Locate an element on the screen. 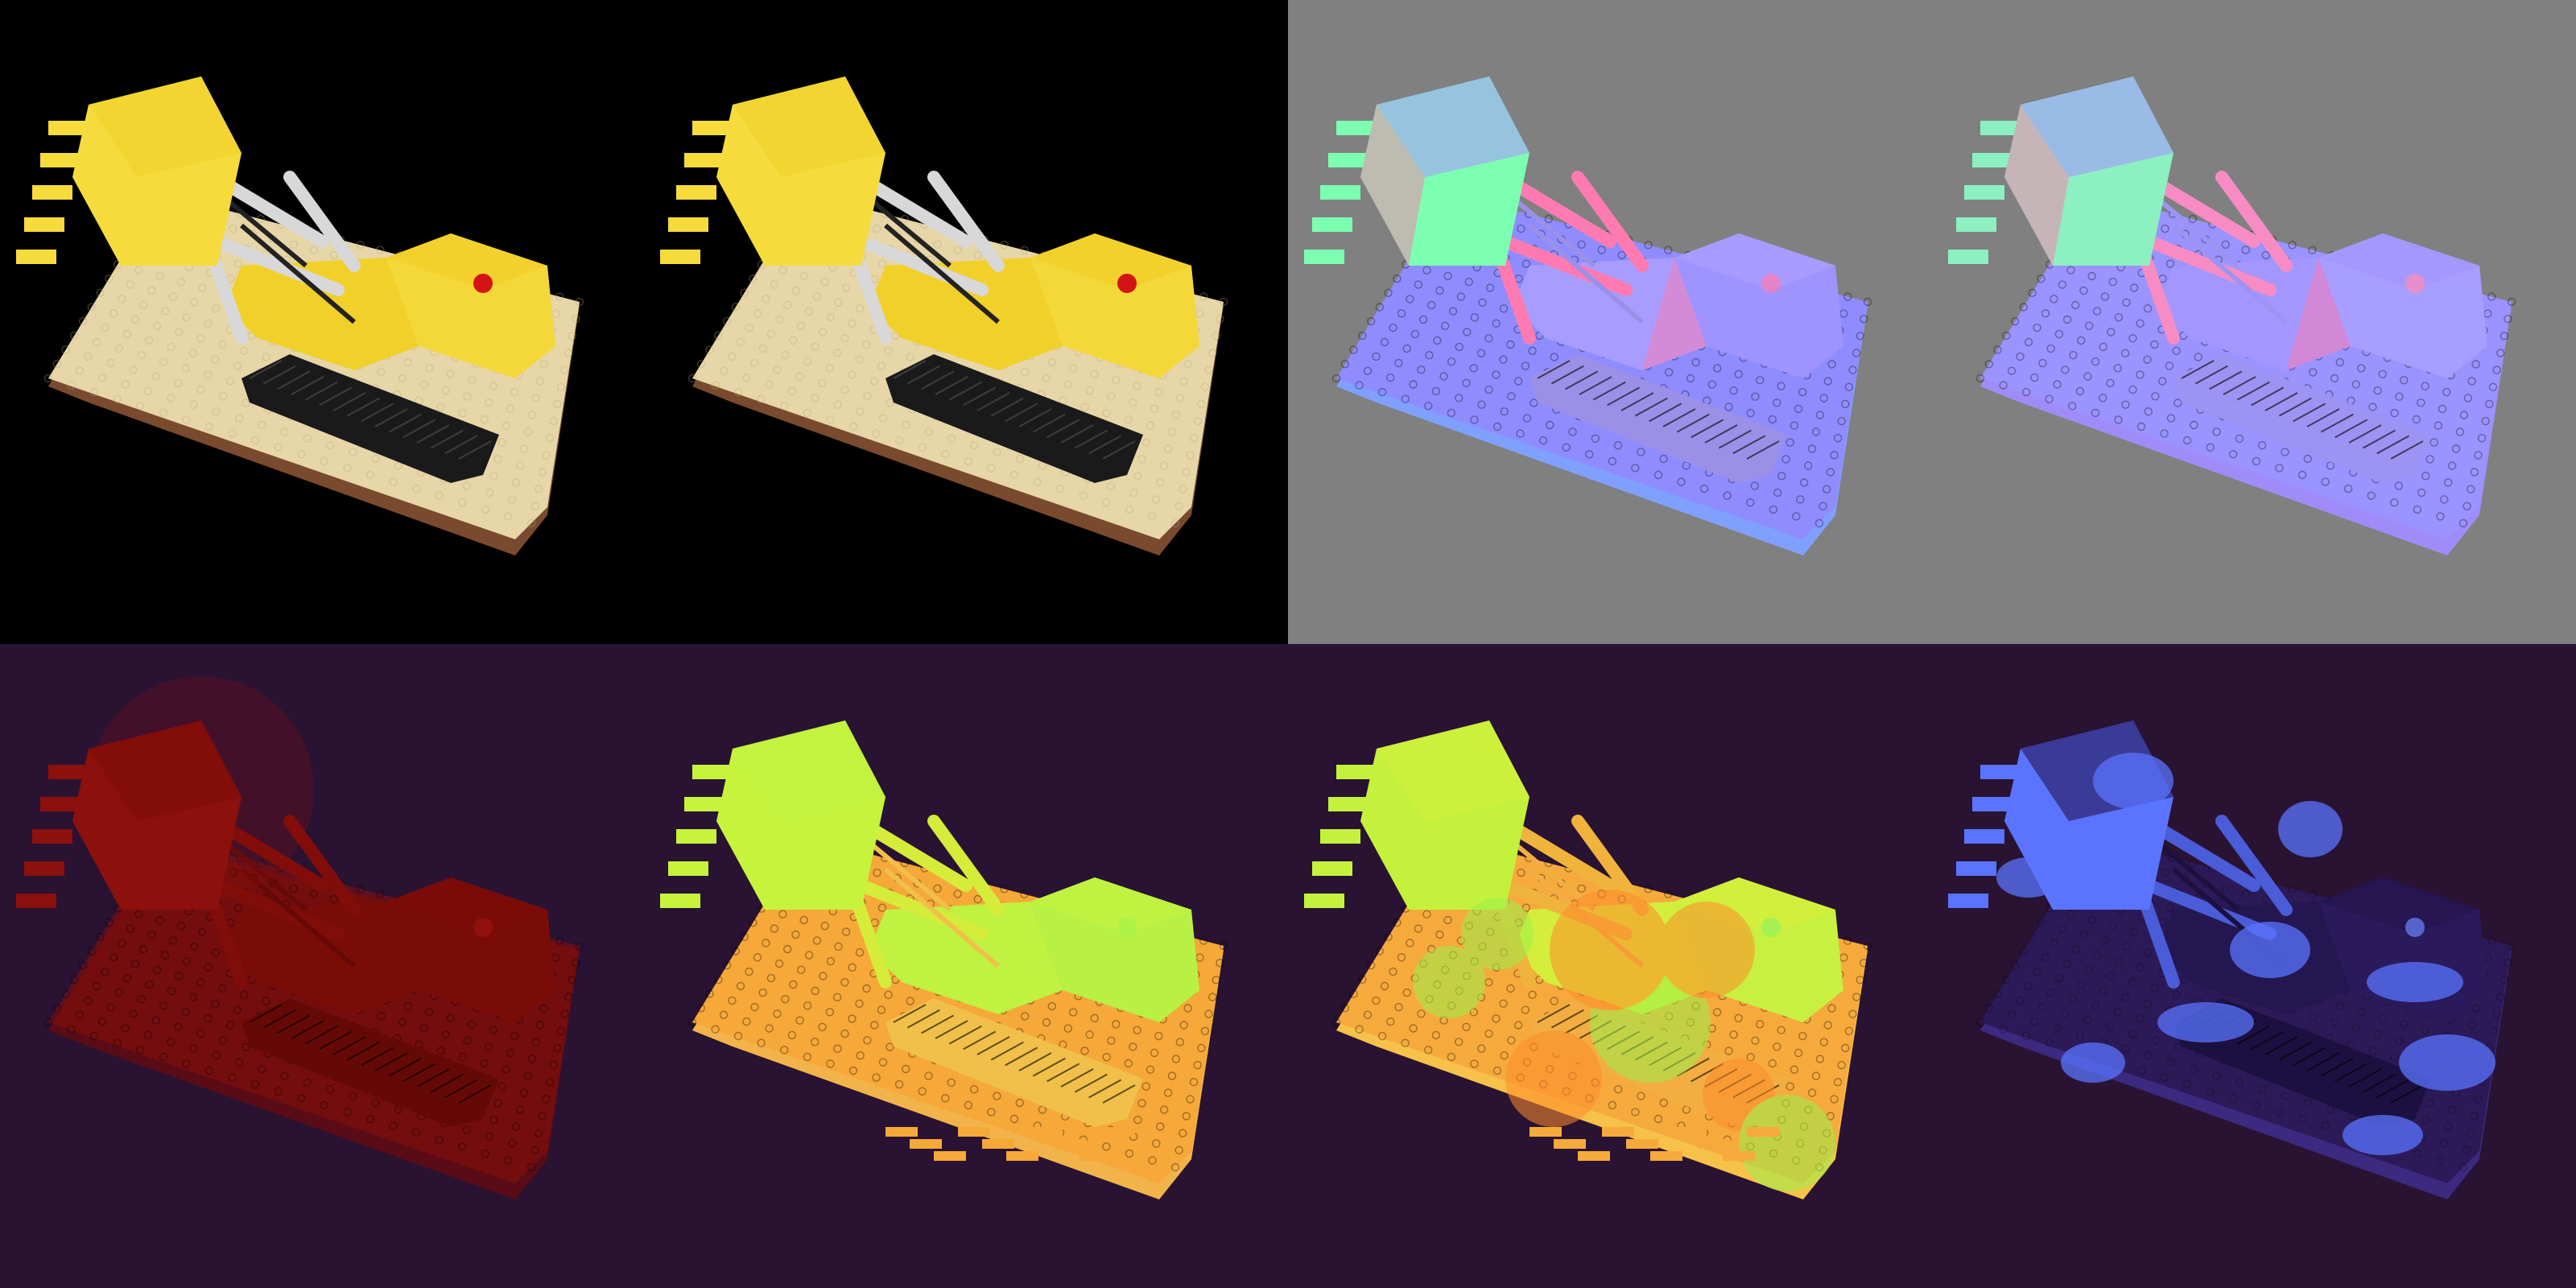 The width and height of the screenshot is (2576, 1288). panel-normal-ground-truth is located at coordinates (1610, 322).